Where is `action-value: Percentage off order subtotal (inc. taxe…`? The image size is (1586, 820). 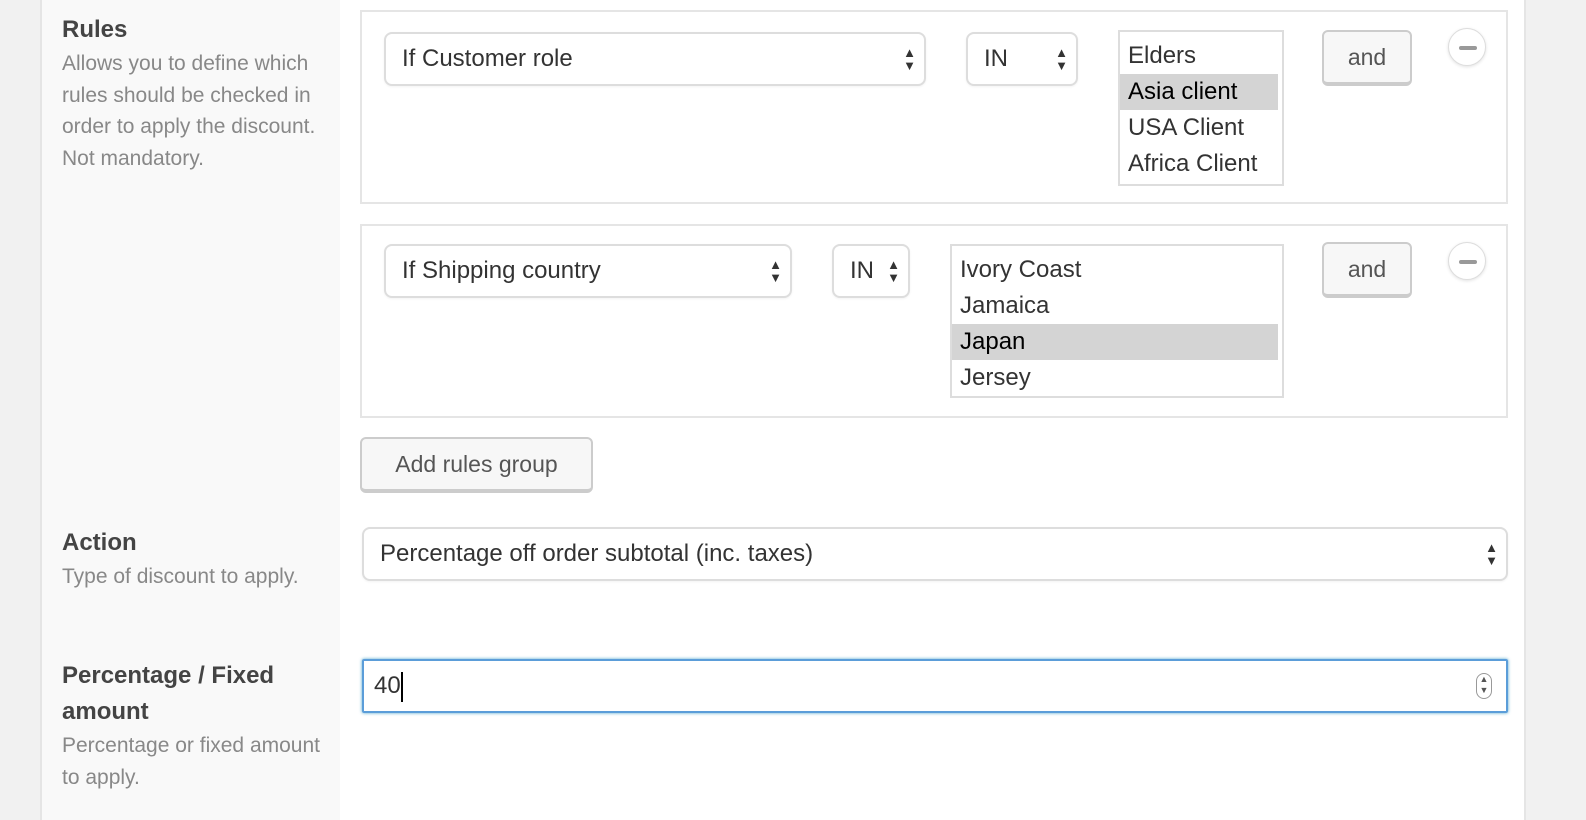 action-value: Percentage off order subtotal (inc. taxe… is located at coordinates (597, 553).